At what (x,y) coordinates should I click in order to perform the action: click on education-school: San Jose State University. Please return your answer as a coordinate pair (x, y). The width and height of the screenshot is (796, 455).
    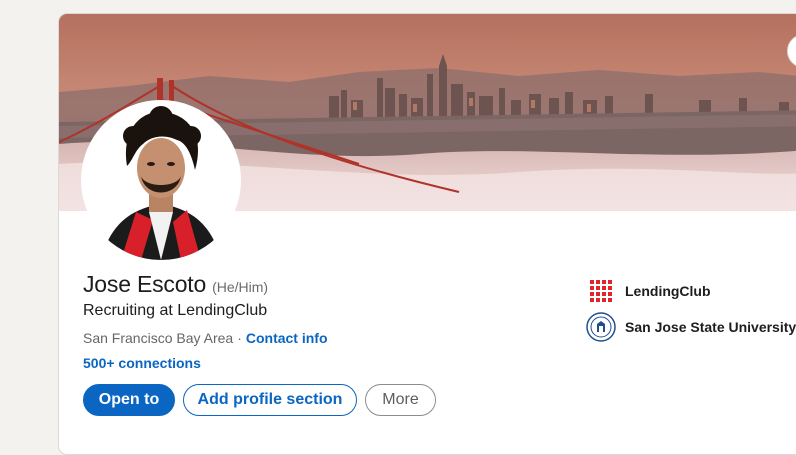
    Looking at the image, I should click on (690, 327).